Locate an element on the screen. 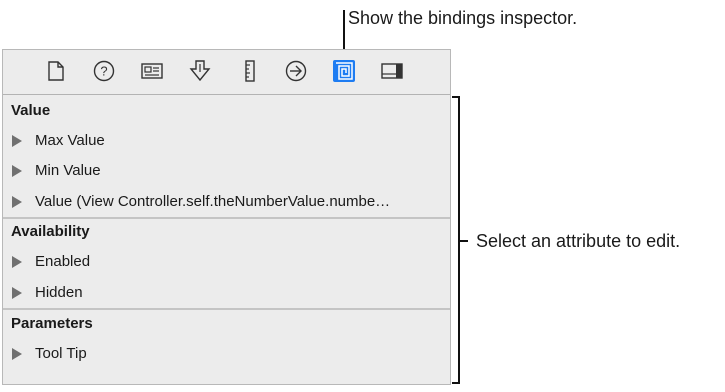 The height and width of the screenshot is (392, 725). binding-label: Tool Tip is located at coordinates (61, 353).